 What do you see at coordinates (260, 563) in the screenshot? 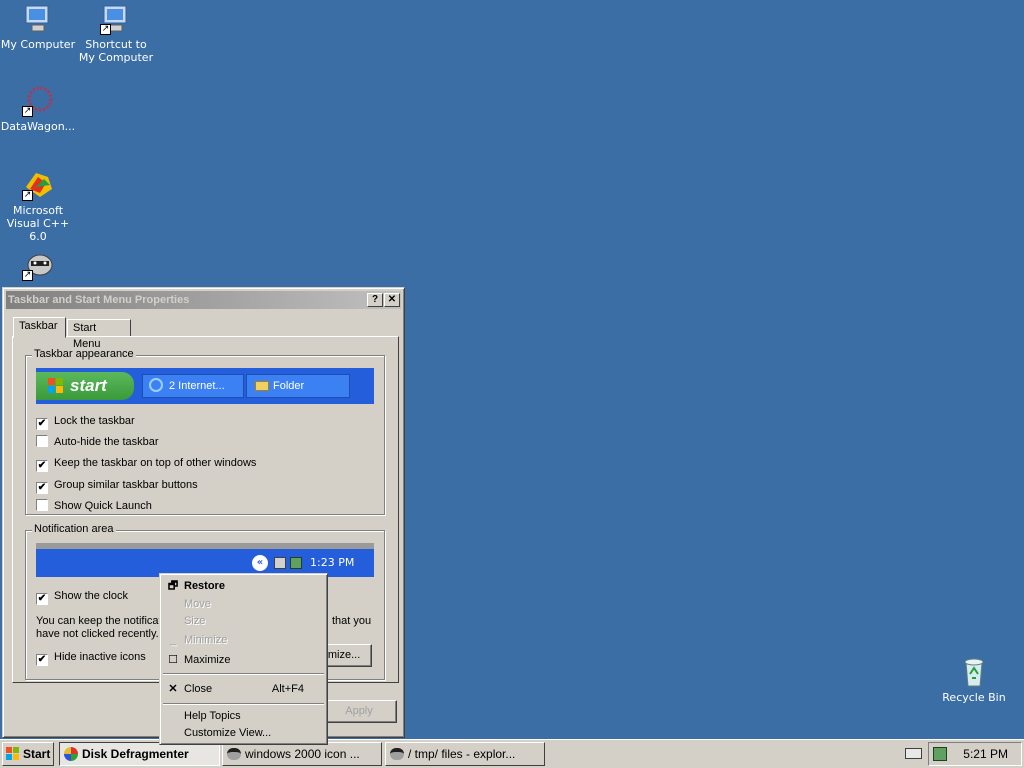
I see `chevron-left-icon: «` at bounding box center [260, 563].